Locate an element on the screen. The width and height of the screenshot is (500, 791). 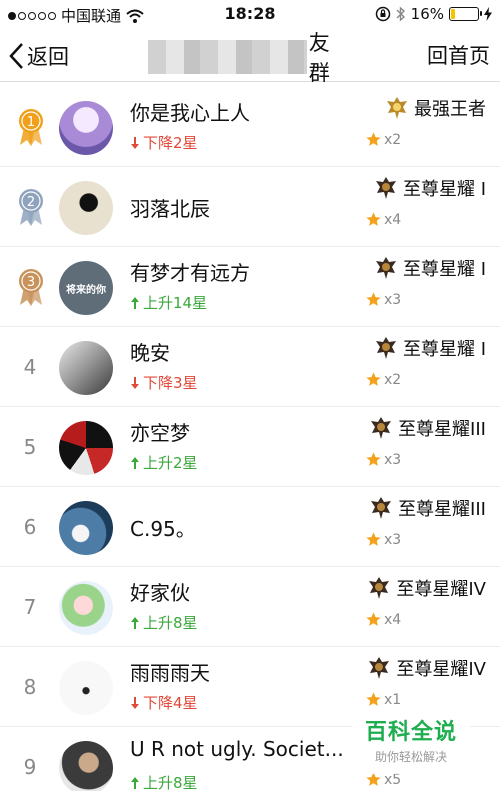
star-change-text: 下降2星 is located at coordinates (170, 143).